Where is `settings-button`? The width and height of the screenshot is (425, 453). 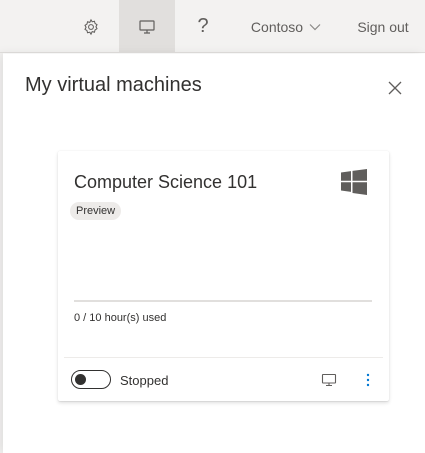
settings-button is located at coordinates (91, 26).